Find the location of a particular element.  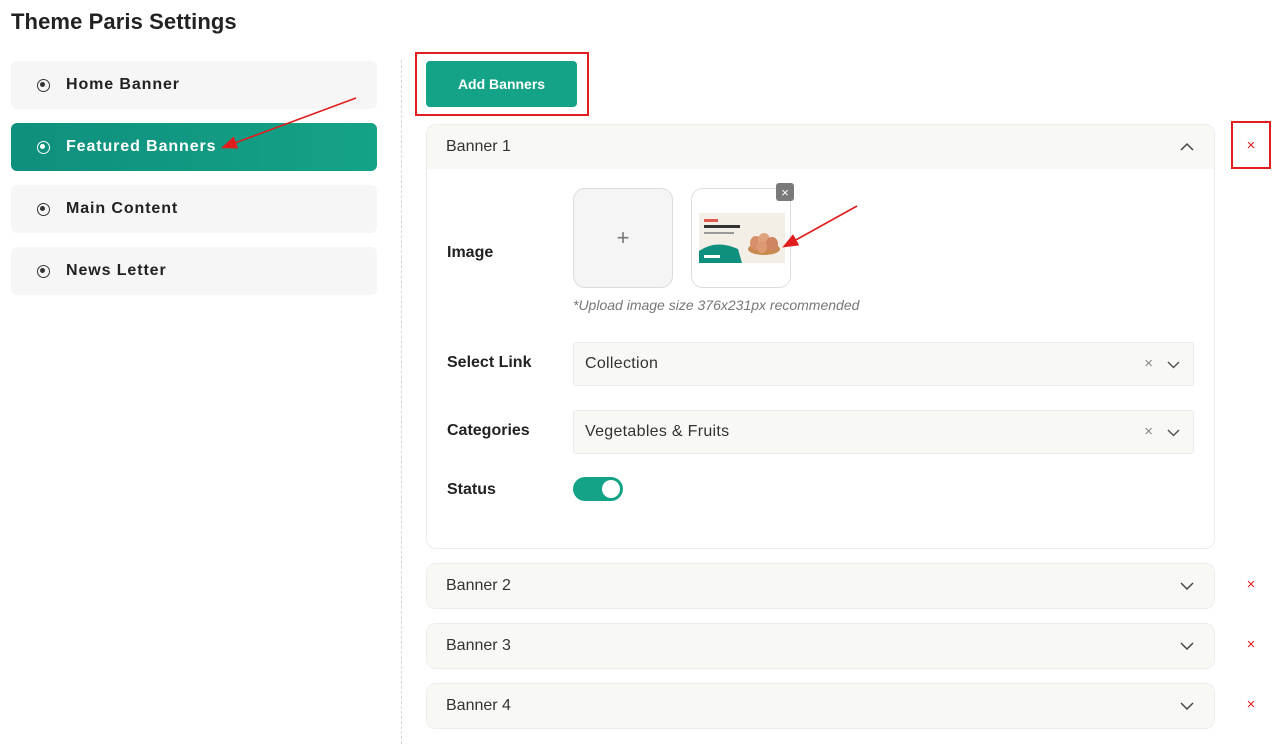

add-banners-button: Add Banners is located at coordinates (501, 84).